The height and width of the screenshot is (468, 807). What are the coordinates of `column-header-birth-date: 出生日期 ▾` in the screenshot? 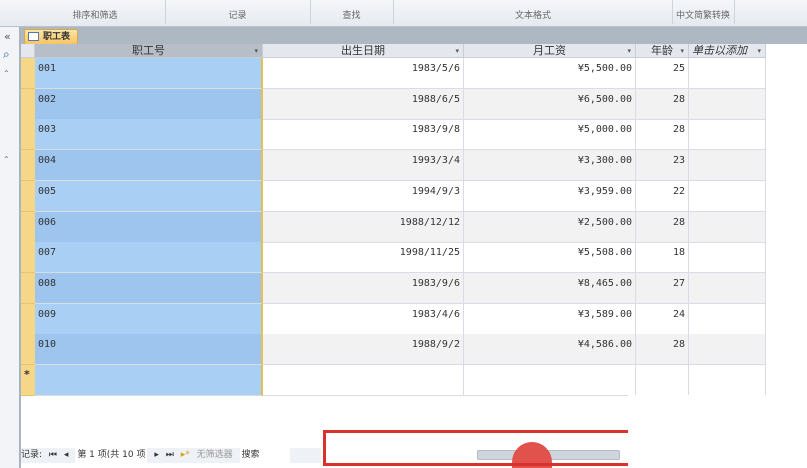 It's located at (363, 51).